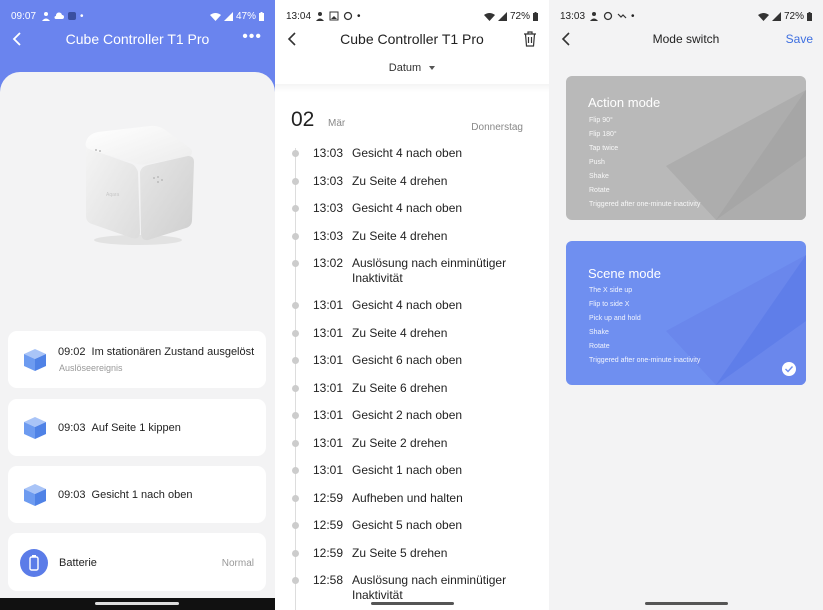  I want to click on notification-icons: •, so click(62, 16).